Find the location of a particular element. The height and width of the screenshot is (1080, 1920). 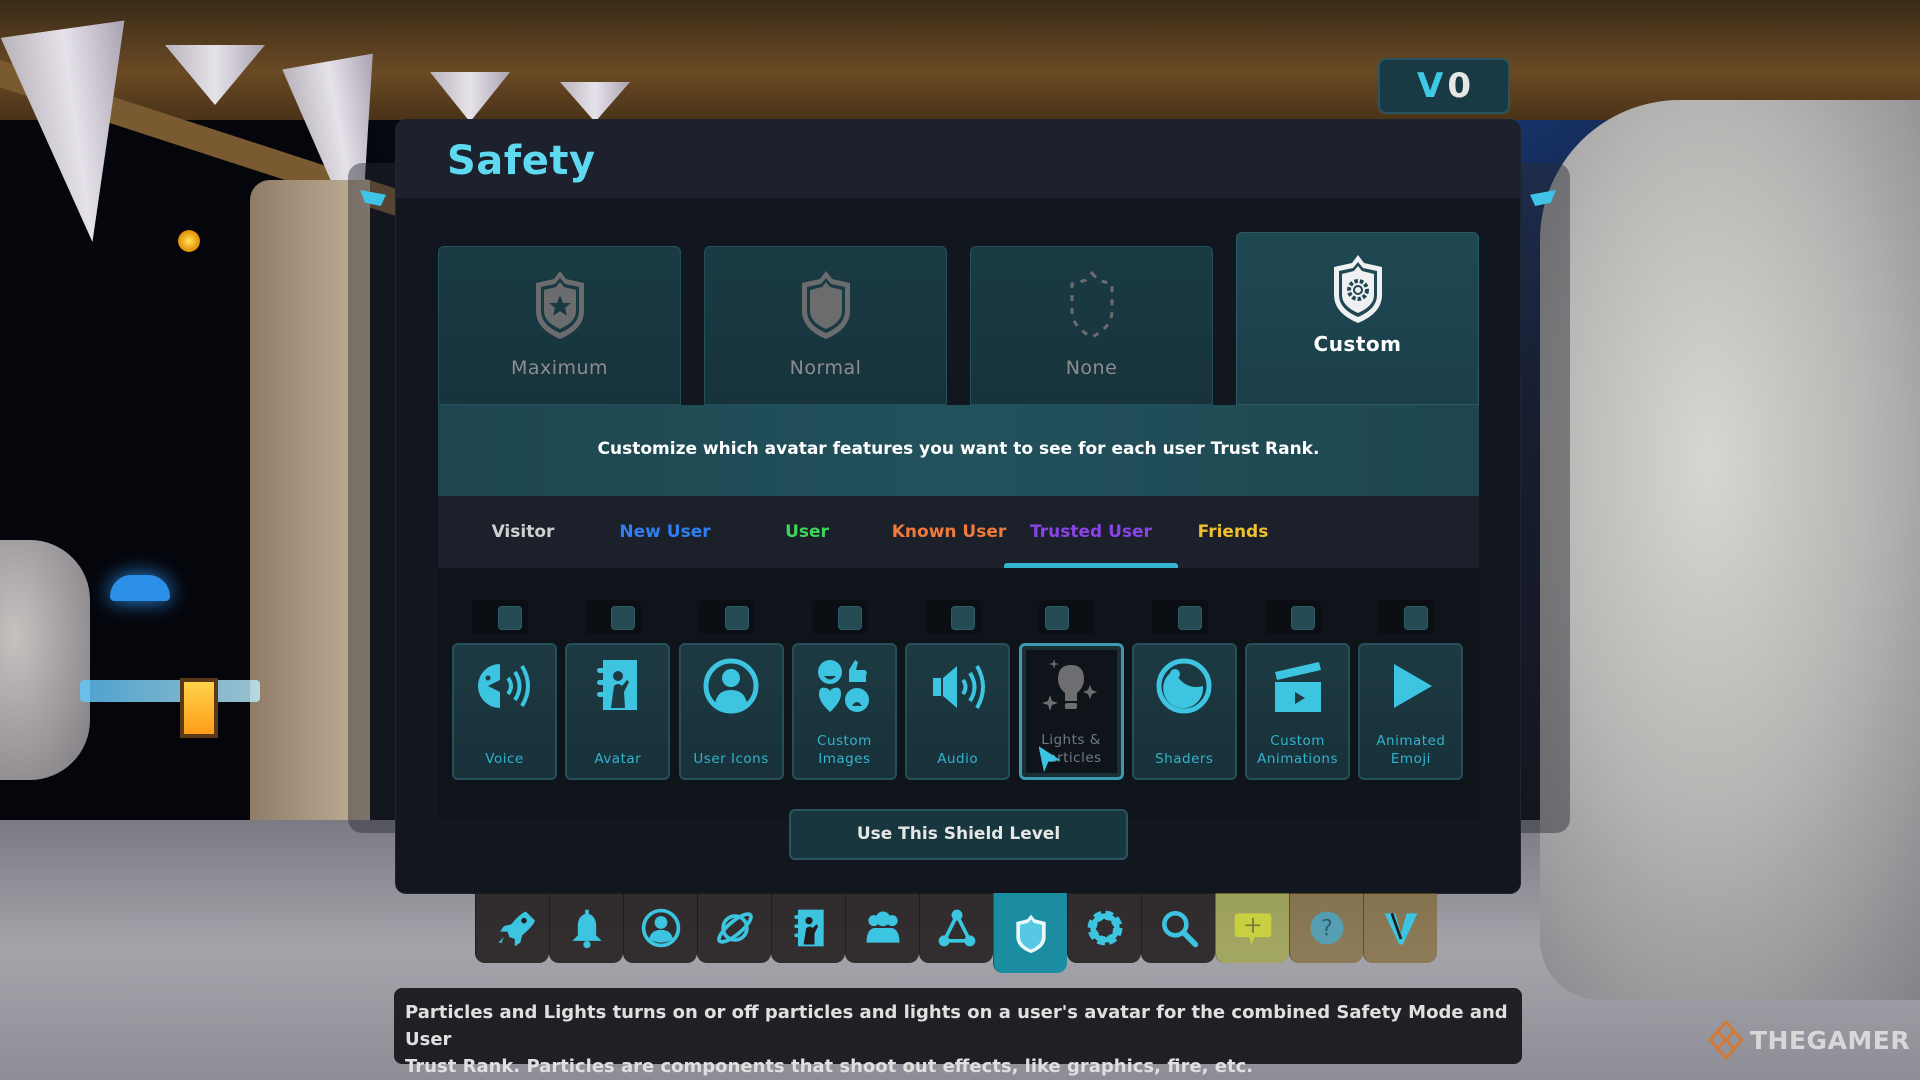

v-currency-icon: V is located at coordinates (1430, 86).